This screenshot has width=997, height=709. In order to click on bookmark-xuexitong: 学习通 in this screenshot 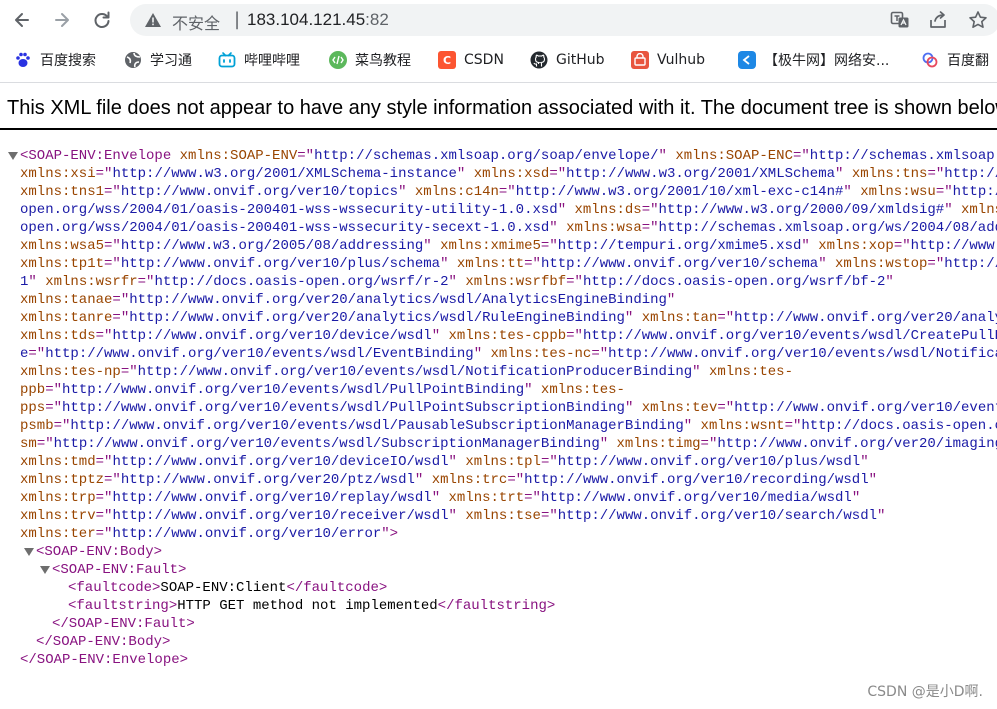, I will do `click(158, 60)`.